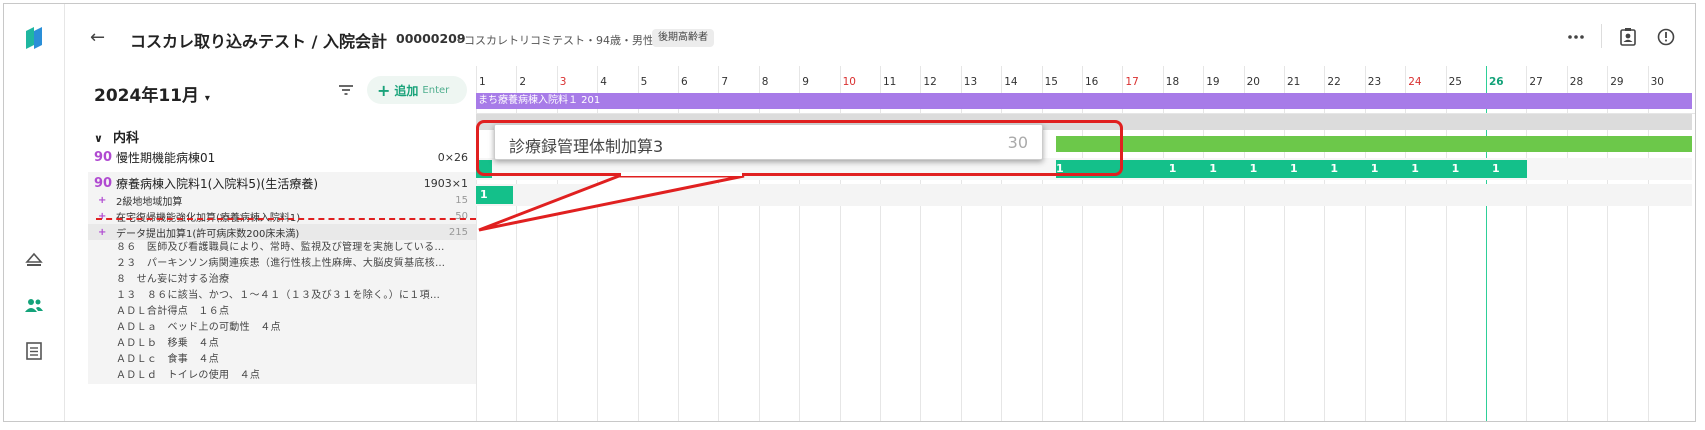 This screenshot has height=430, width=1705. What do you see at coordinates (34, 38) in the screenshot?
I see `app-logo-icon` at bounding box center [34, 38].